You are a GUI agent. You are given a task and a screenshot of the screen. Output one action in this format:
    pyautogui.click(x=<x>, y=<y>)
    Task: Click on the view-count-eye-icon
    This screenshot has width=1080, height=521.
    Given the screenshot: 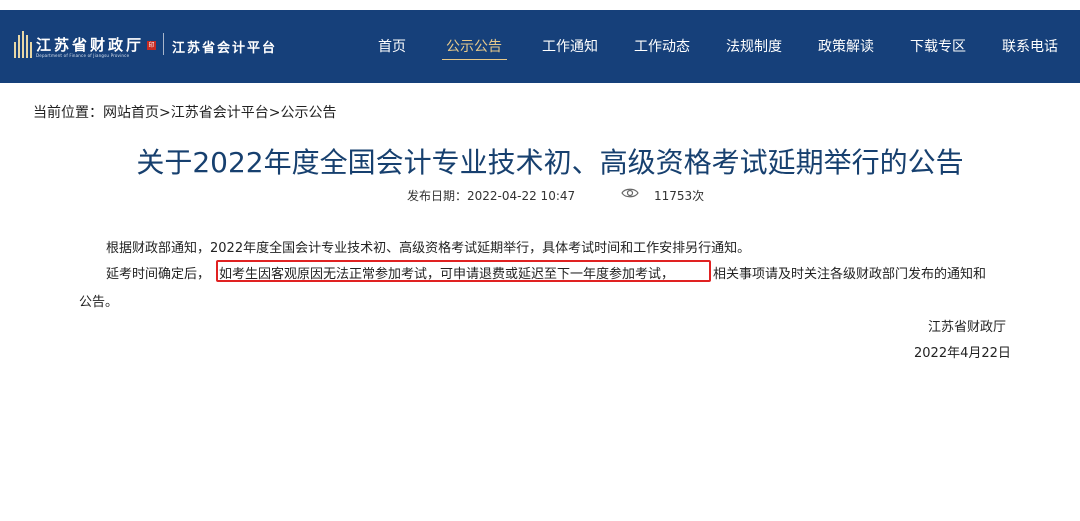 What is the action you would take?
    pyautogui.click(x=630, y=193)
    